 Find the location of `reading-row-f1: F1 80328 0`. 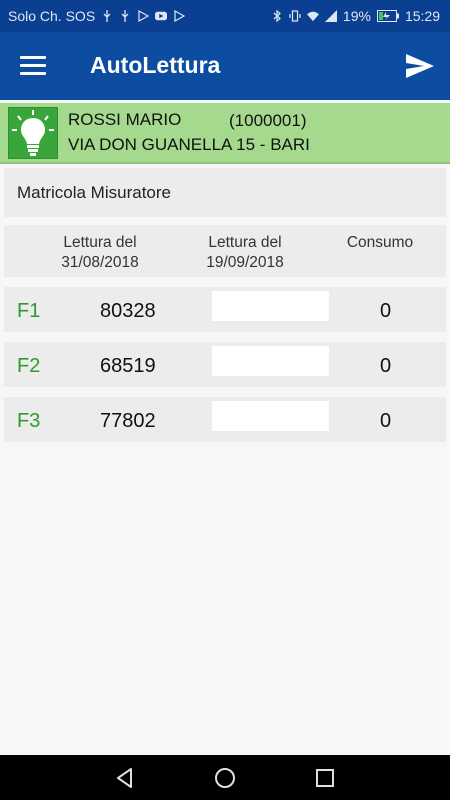

reading-row-f1: F1 80328 0 is located at coordinates (225, 309).